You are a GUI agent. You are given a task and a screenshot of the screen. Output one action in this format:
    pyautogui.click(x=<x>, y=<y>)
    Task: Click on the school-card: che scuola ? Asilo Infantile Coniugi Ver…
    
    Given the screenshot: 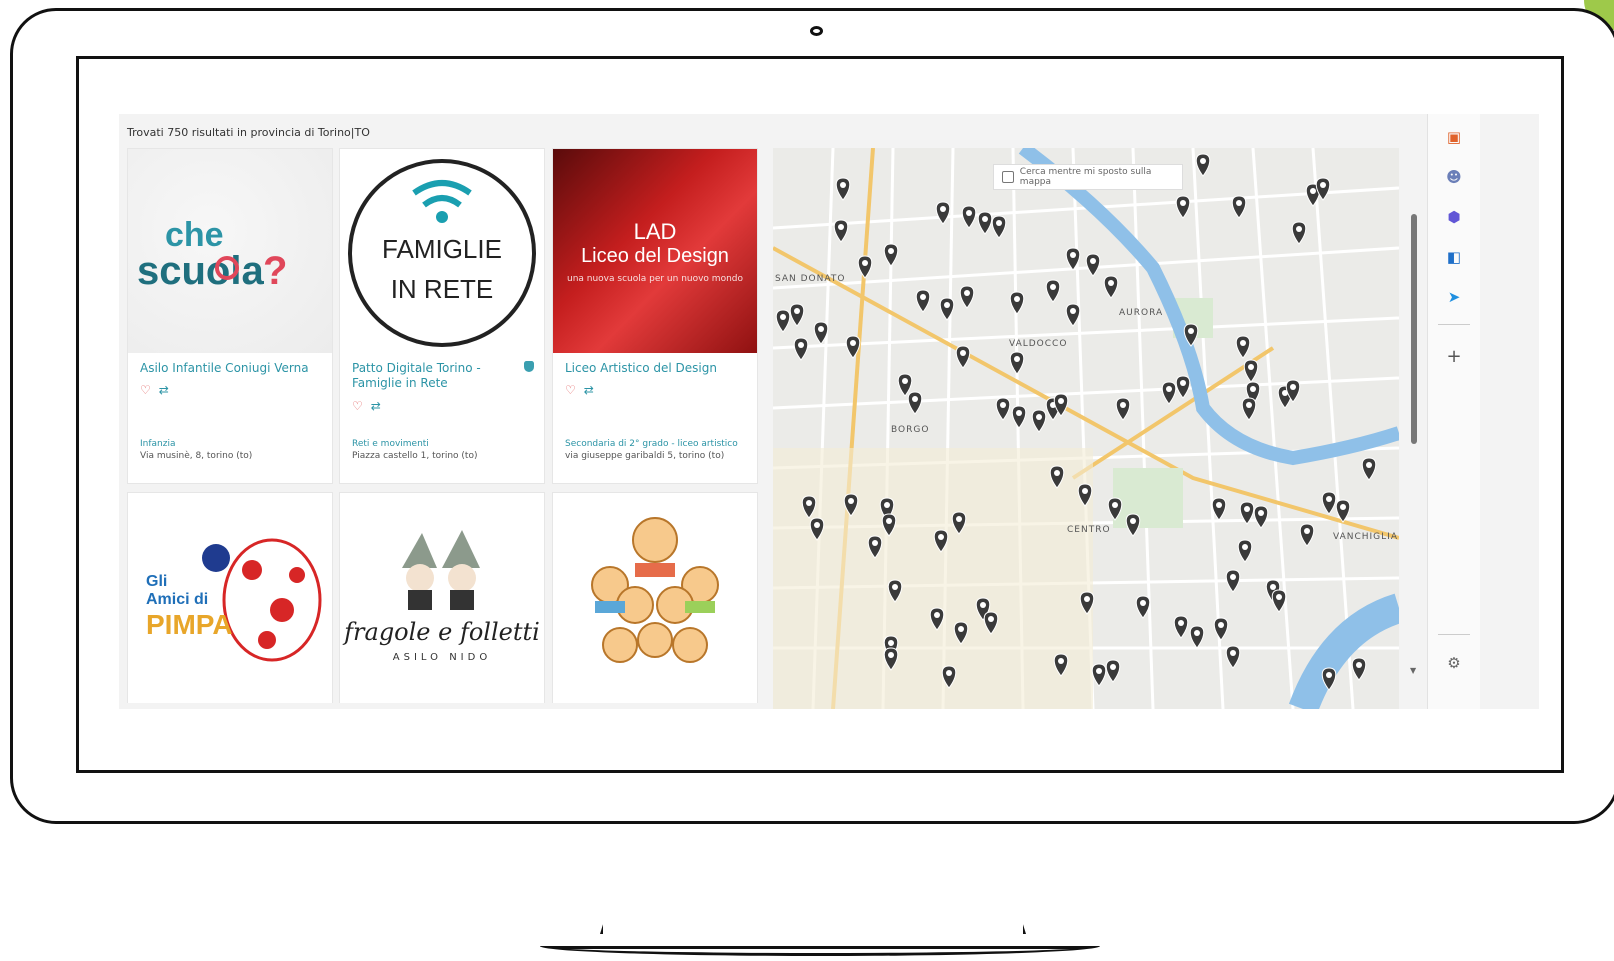 What is the action you would take?
    pyautogui.click(x=230, y=316)
    